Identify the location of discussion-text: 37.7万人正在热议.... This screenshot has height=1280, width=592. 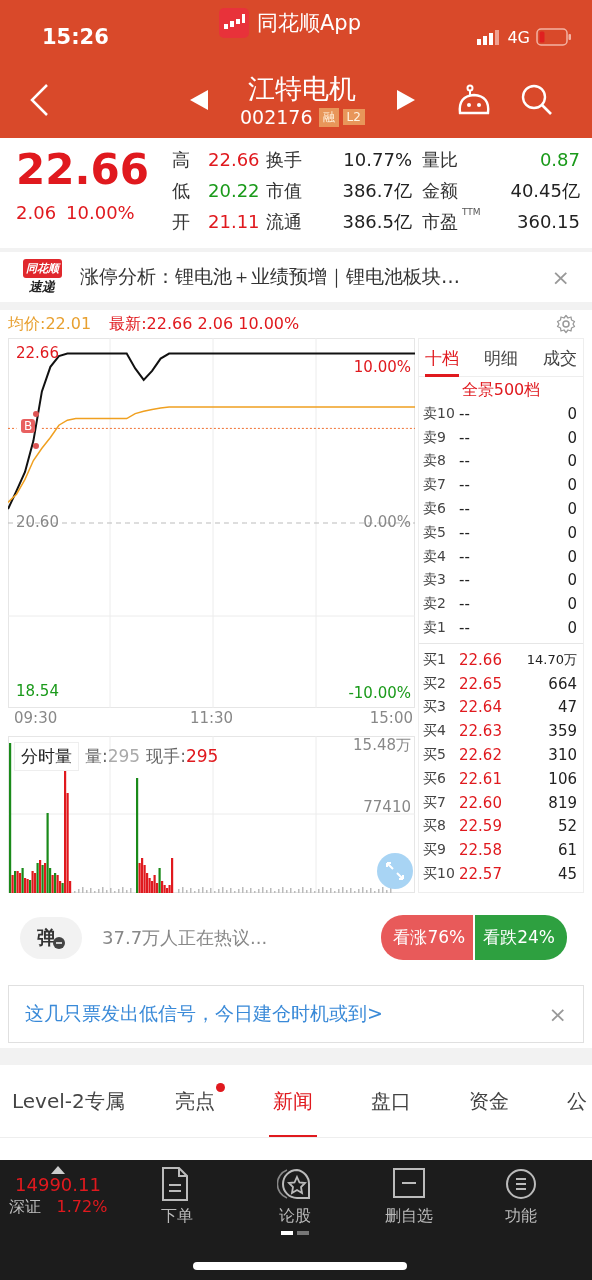
(185, 937).